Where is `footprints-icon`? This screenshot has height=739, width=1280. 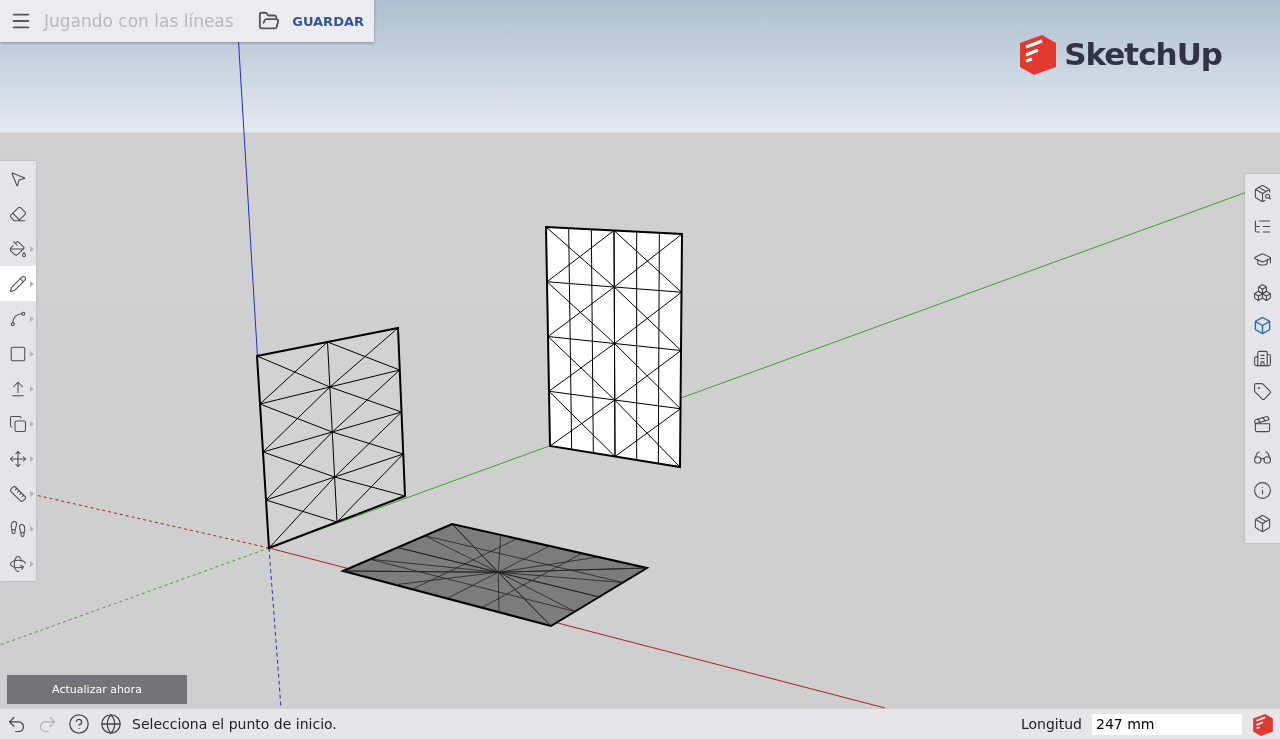 footprints-icon is located at coordinates (18, 528).